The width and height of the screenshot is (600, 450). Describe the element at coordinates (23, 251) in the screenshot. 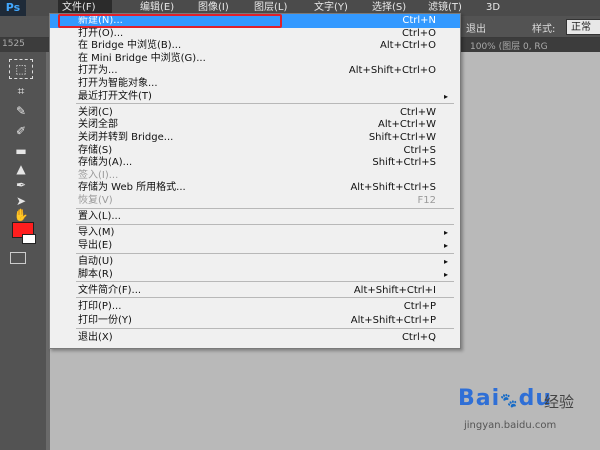

I see `tools-panel: ⬚ ⌗ ✎ ✐ ▬ ▲ ✒ ➤ ✋` at that location.